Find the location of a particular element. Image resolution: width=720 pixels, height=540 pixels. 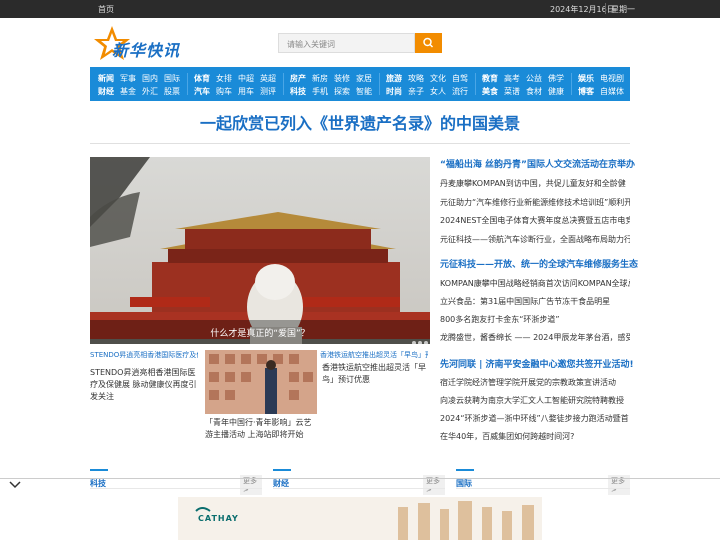

nav-item: 美食 is located at coordinates (490, 91).